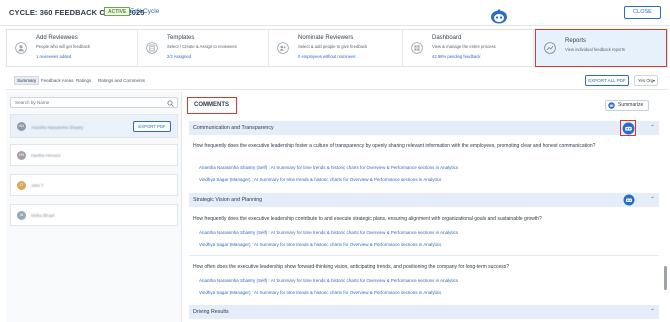 The height and width of the screenshot is (322, 670). Describe the element at coordinates (665, 278) in the screenshot. I see `scrollbar` at that location.